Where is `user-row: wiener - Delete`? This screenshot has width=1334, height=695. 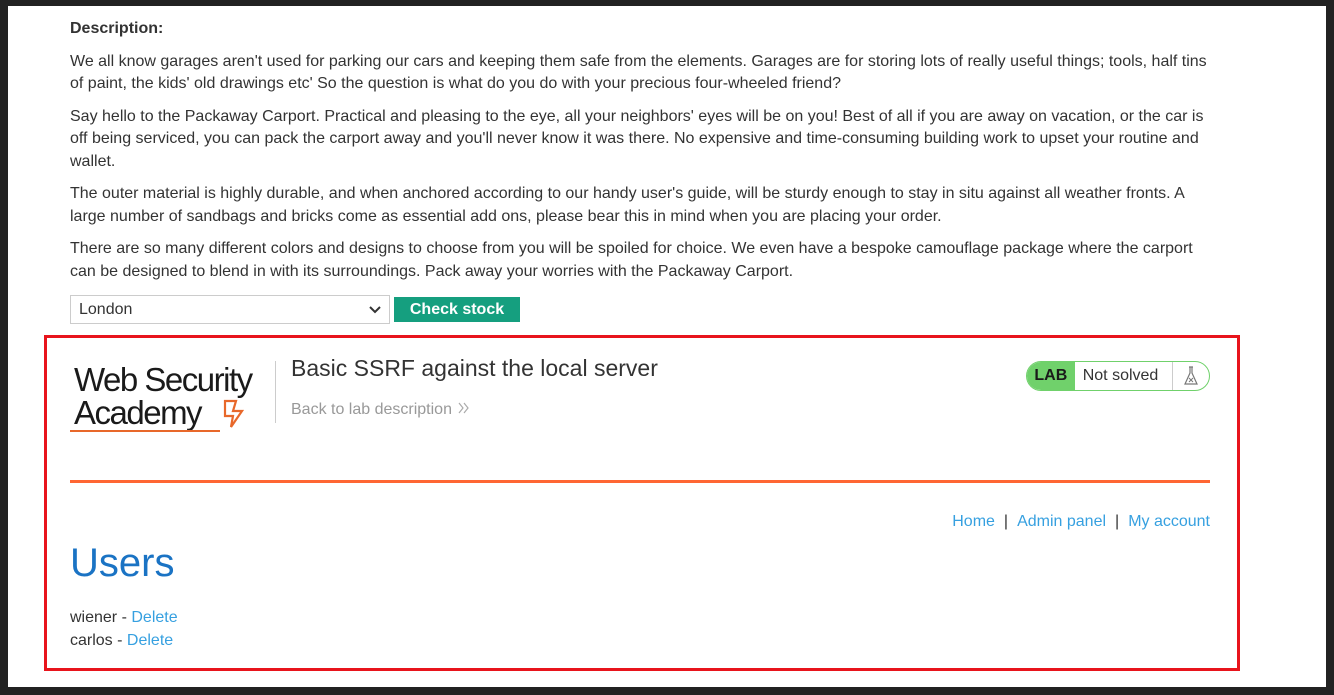 user-row: wiener - Delete is located at coordinates (124, 617).